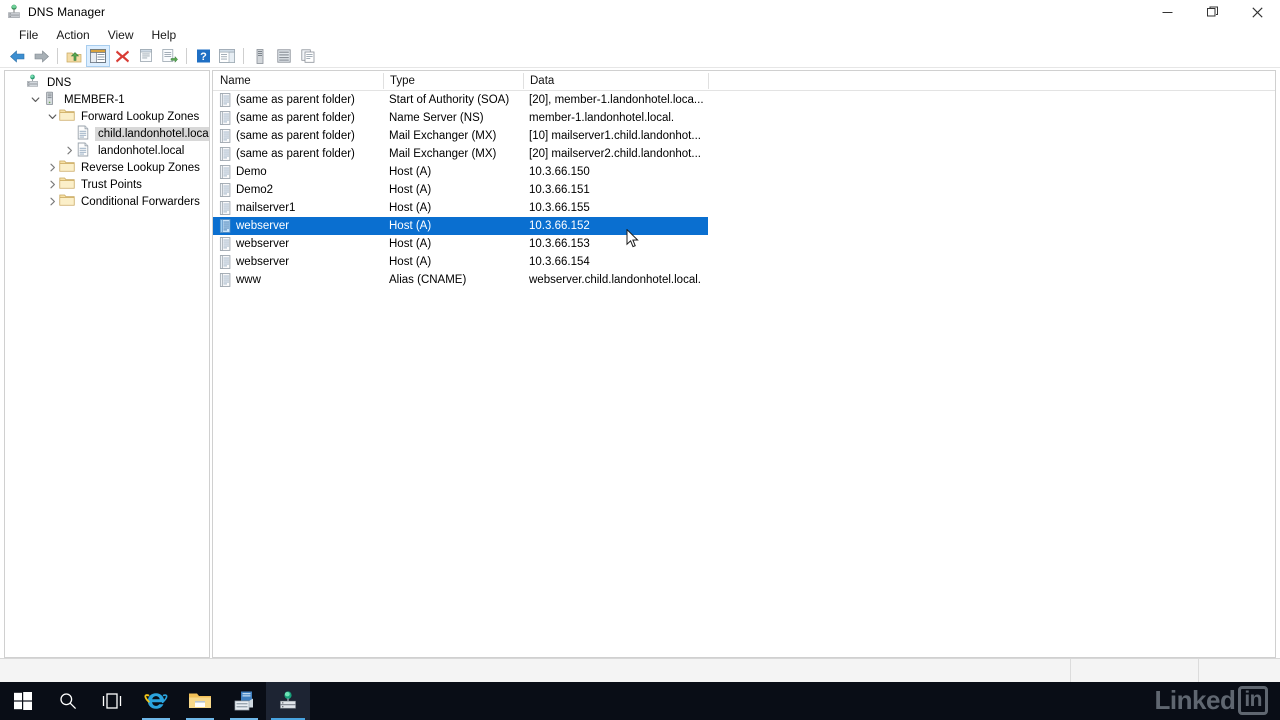 The height and width of the screenshot is (720, 1280). What do you see at coordinates (17, 56) in the screenshot?
I see `back-button` at bounding box center [17, 56].